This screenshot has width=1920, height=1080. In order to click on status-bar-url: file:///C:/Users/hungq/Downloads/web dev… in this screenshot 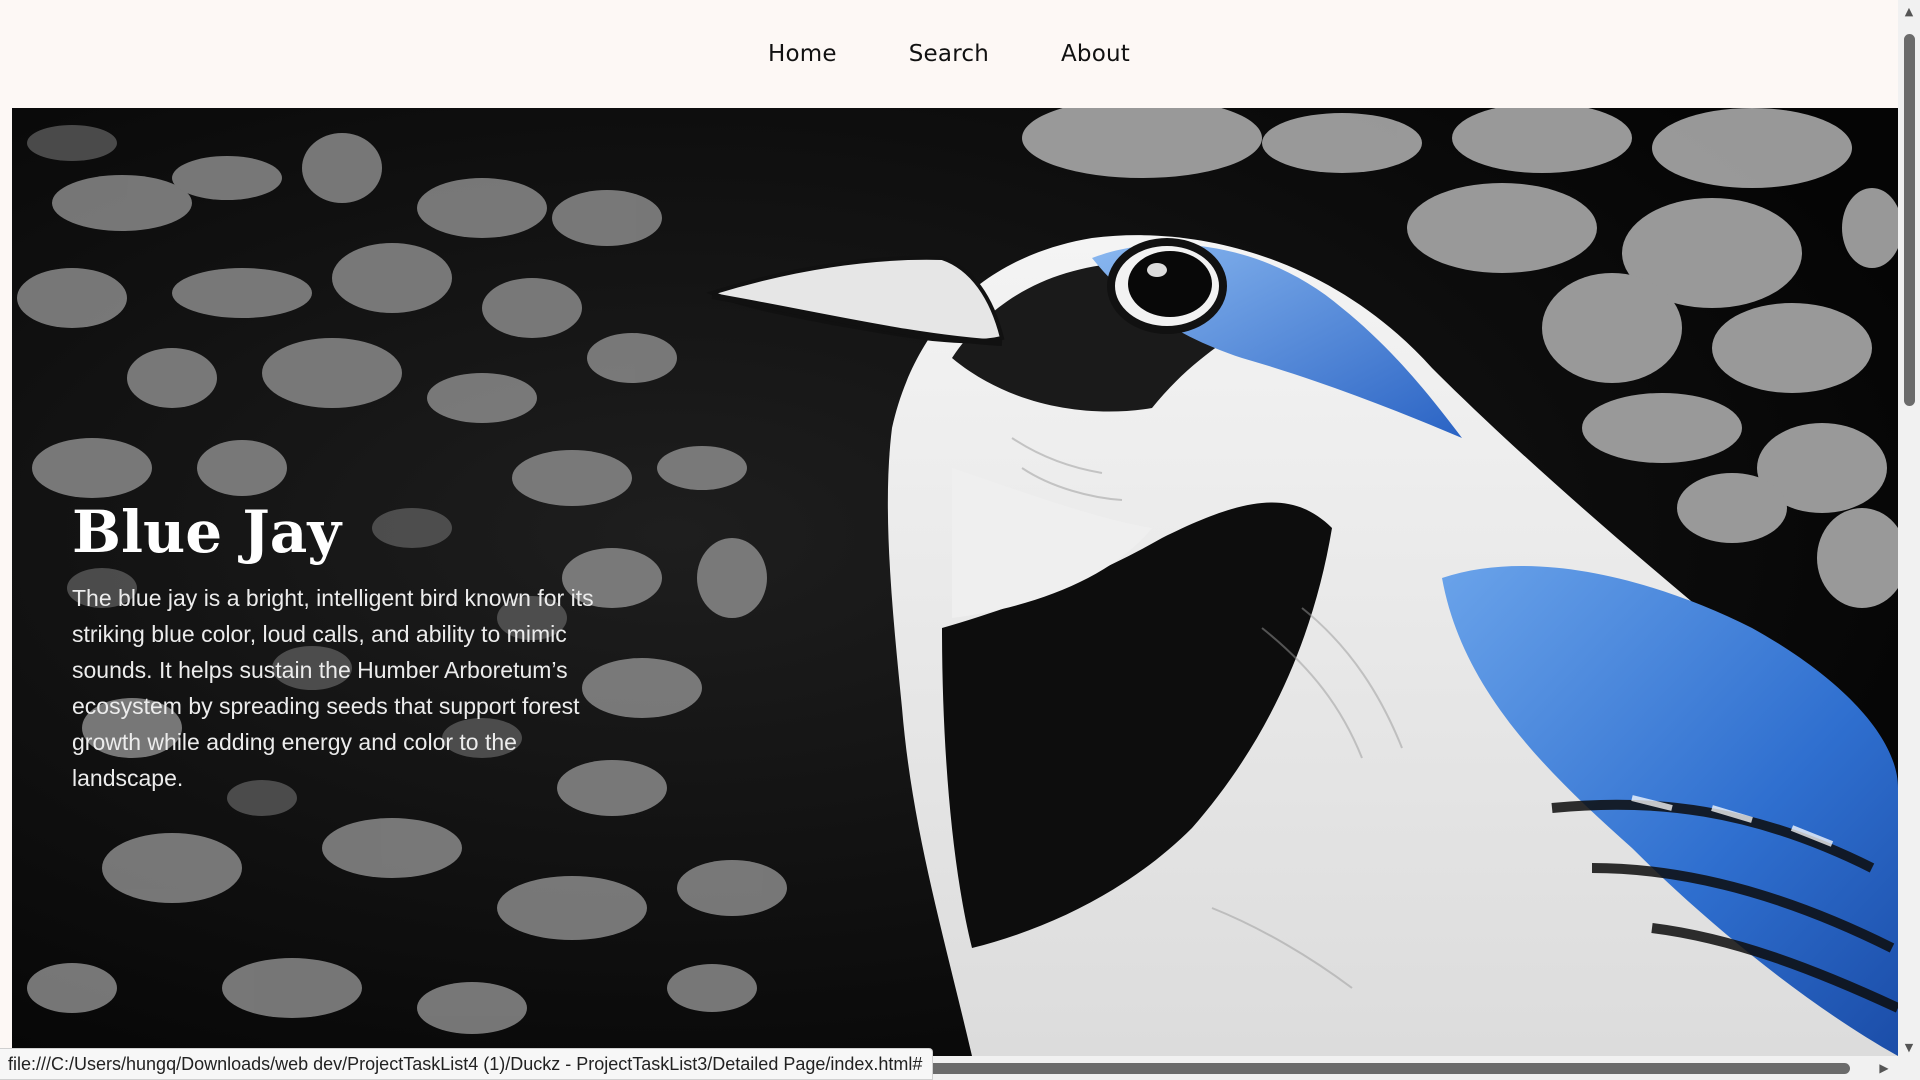, I will do `click(467, 1064)`.